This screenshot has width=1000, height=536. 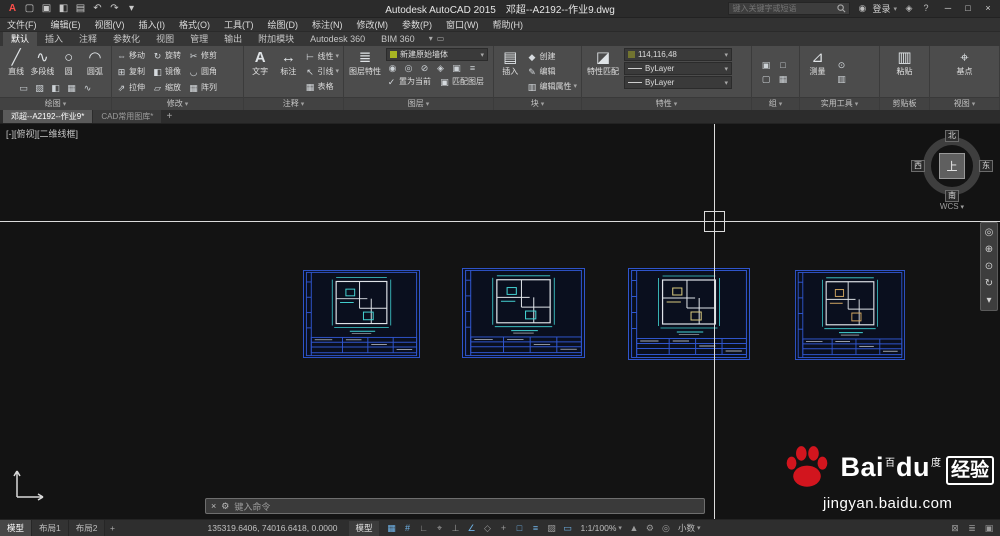 I want to click on viewcube-wcs-menu: WCS, so click(x=952, y=206).